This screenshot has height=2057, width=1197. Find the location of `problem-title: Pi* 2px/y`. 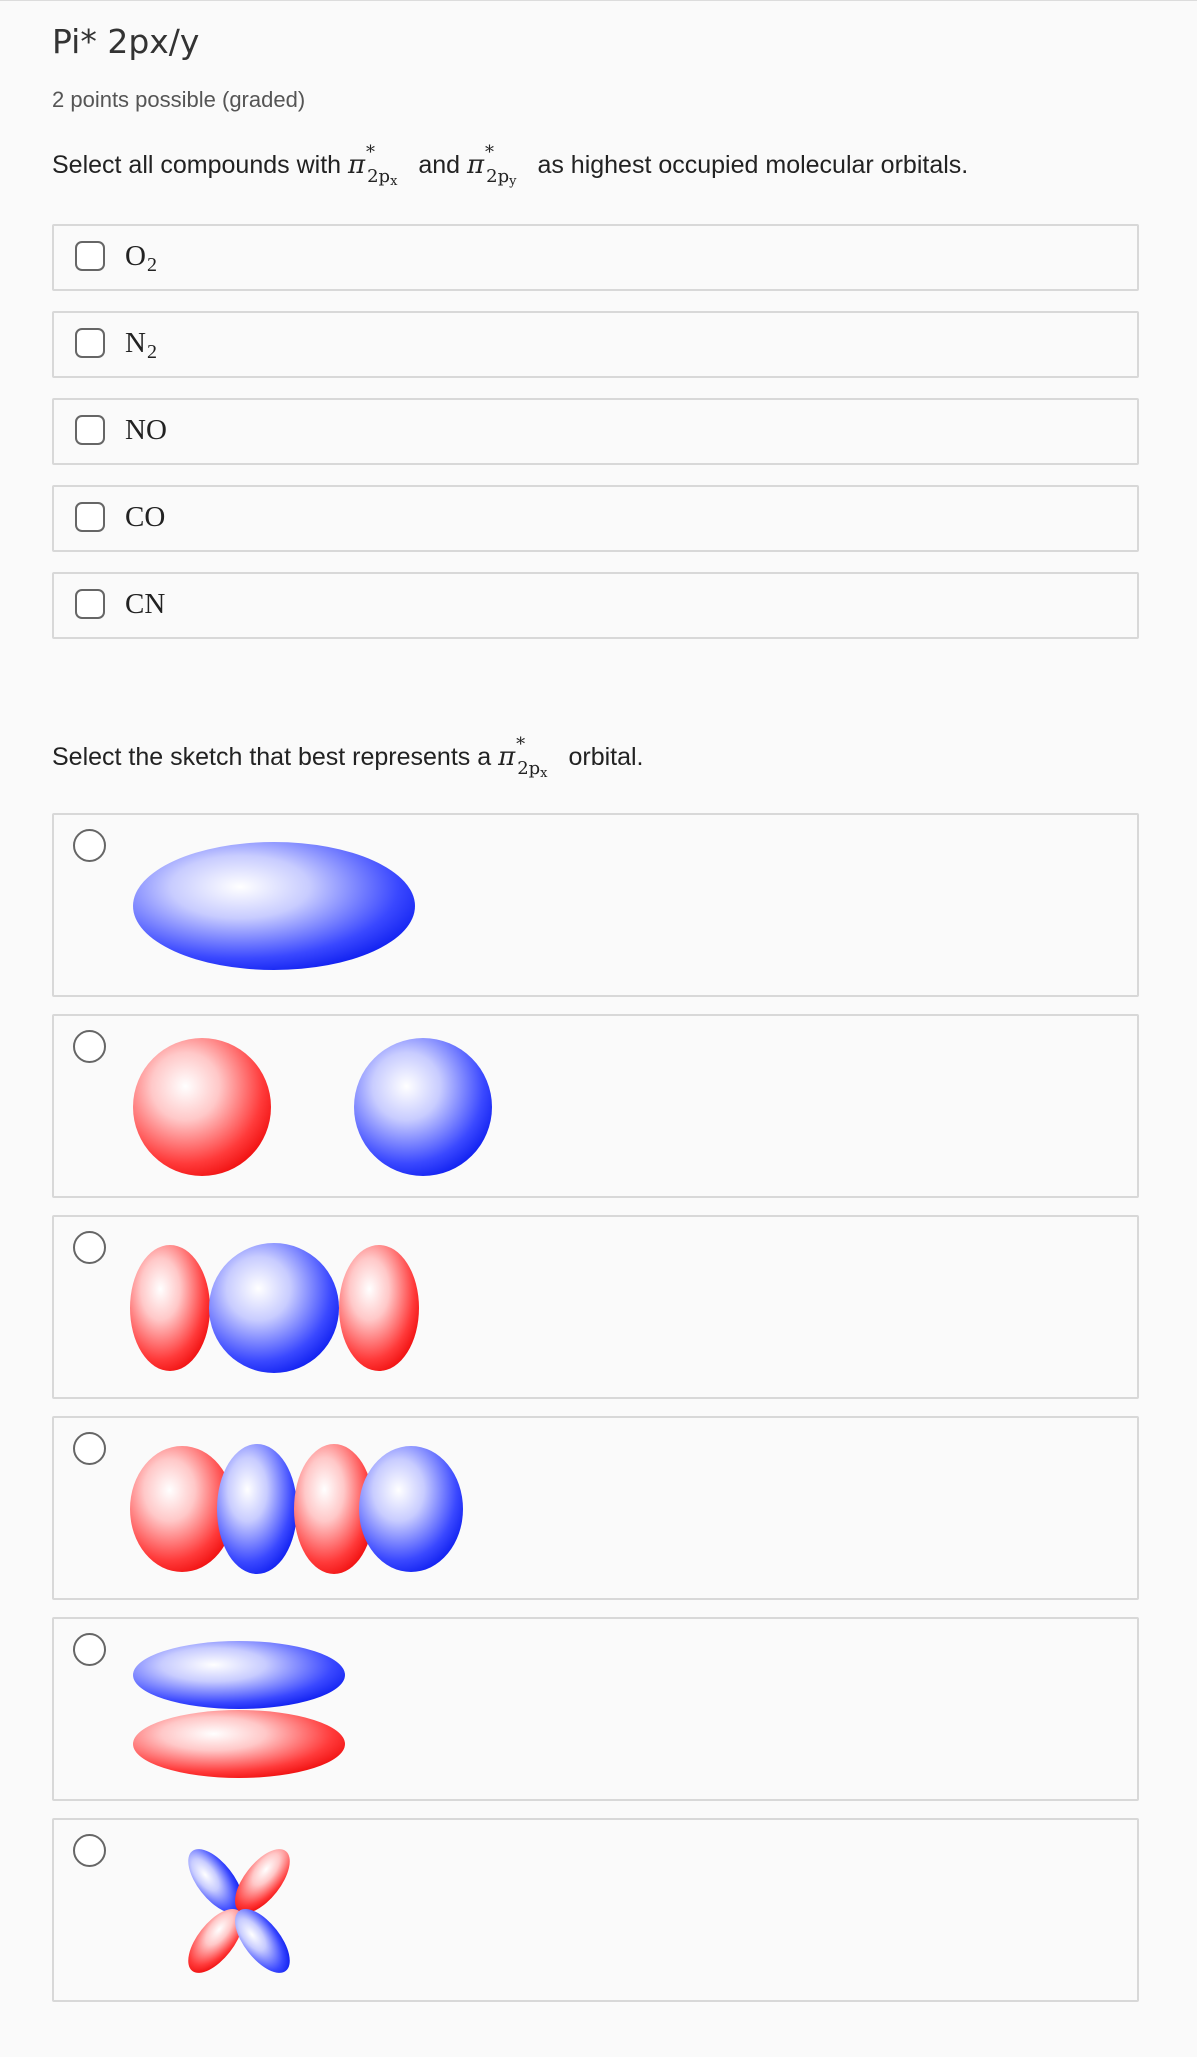

problem-title: Pi* 2px/y is located at coordinates (126, 41).